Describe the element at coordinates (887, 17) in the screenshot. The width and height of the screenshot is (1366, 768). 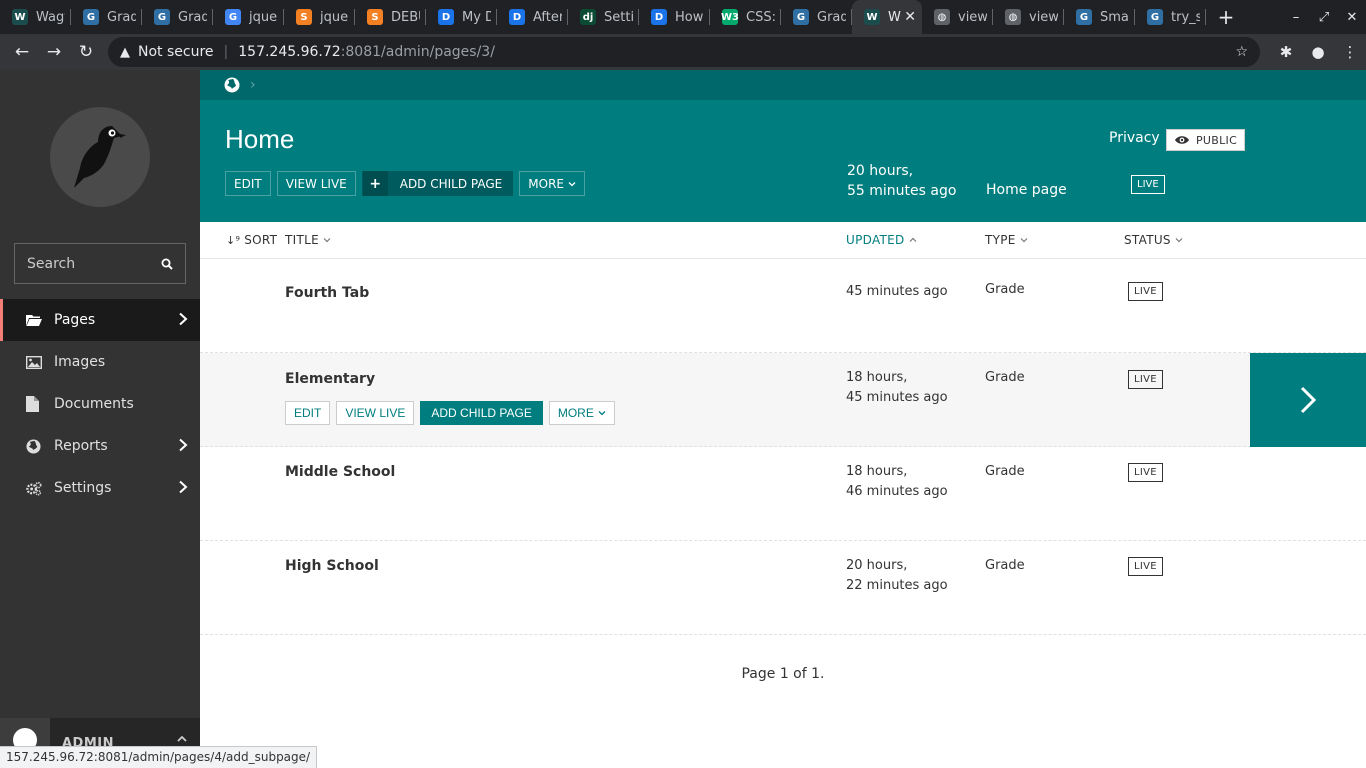
I see `browser-tab: W W ✕` at that location.